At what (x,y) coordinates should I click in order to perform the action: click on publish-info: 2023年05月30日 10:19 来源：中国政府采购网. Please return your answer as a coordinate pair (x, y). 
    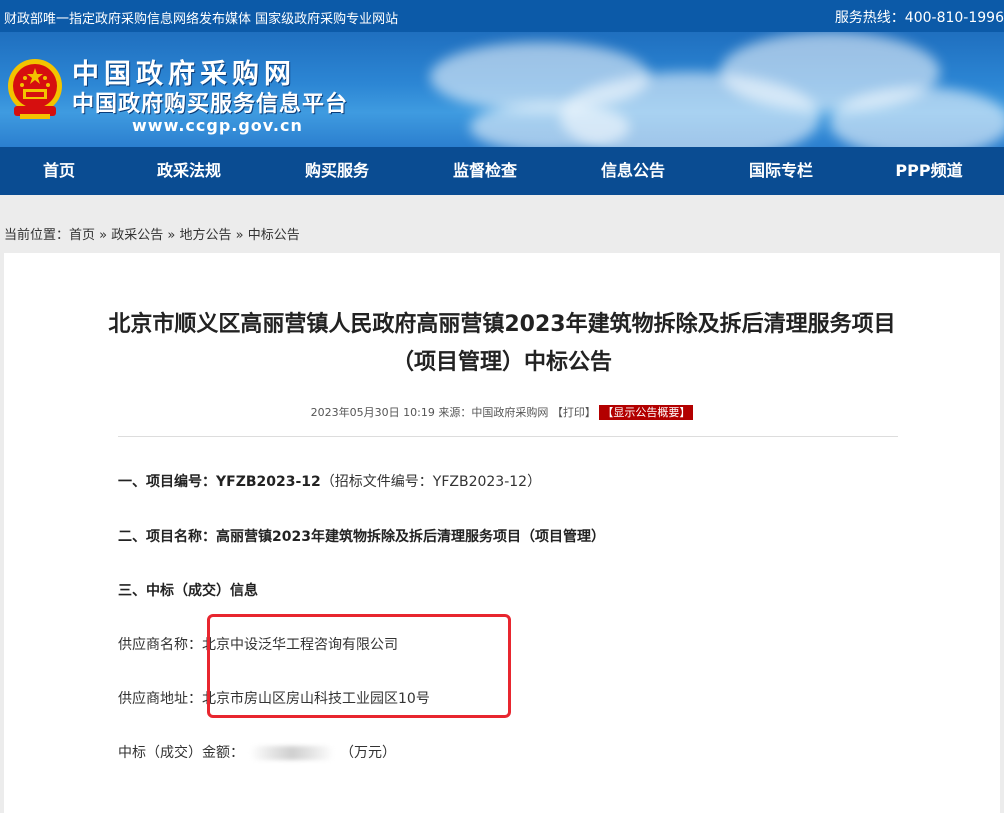
    Looking at the image, I should click on (431, 412).